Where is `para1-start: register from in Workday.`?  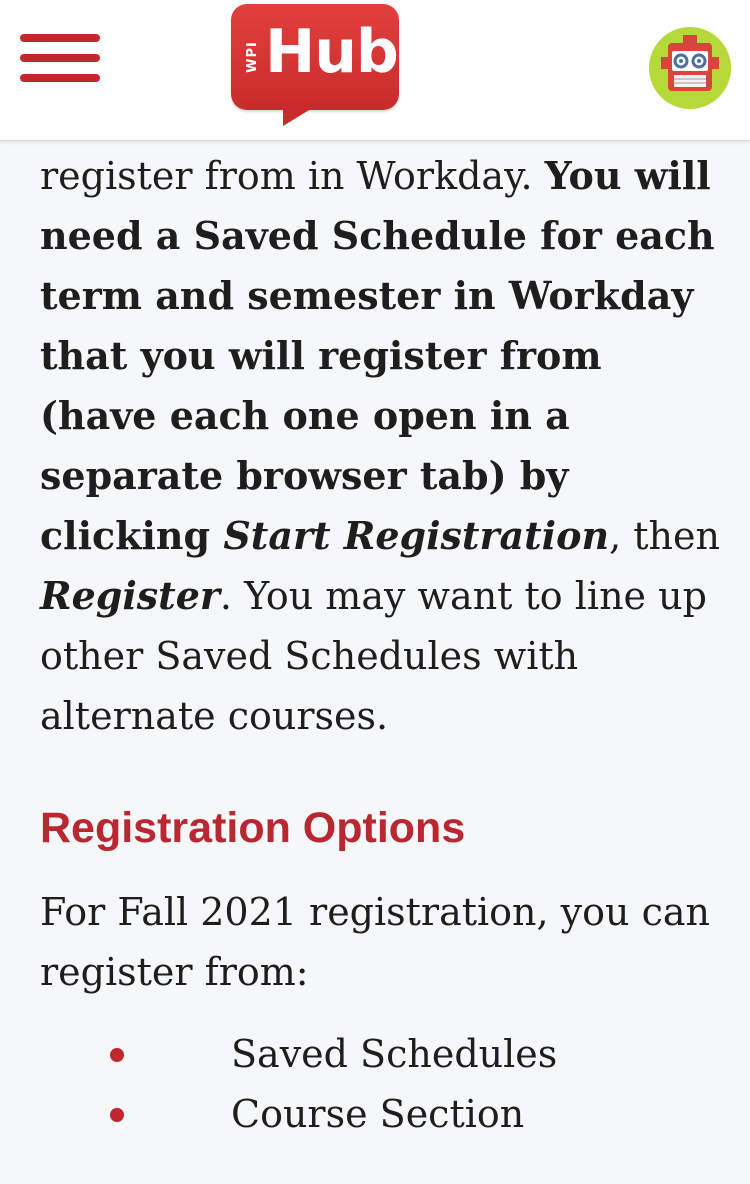
para1-start: register from in Workday. is located at coordinates (292, 176).